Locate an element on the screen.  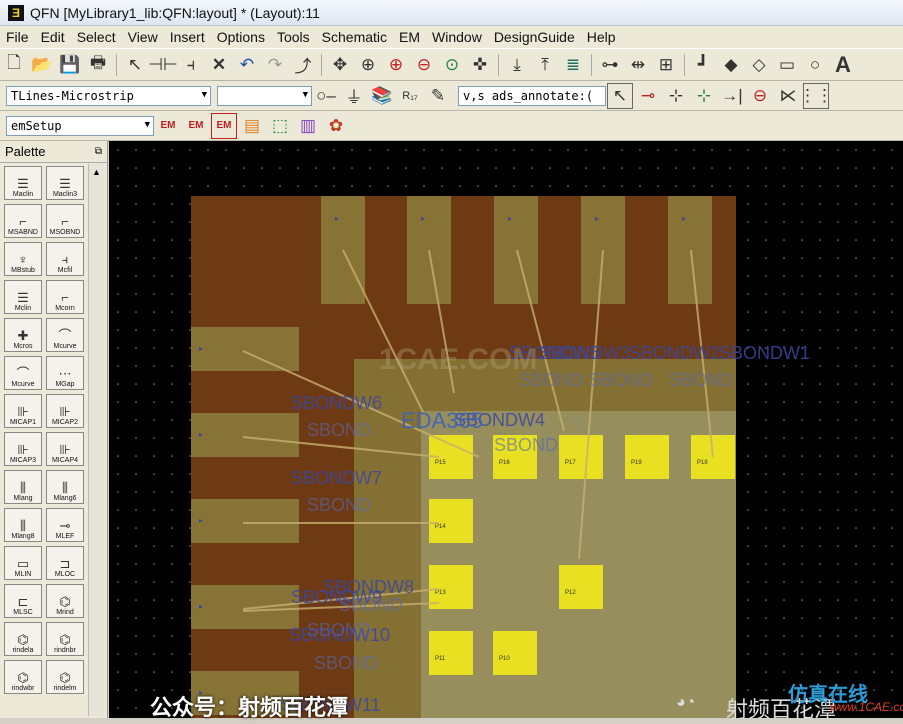
palette-item-mgap: ⋯ MGap is located at coordinates (65, 373).